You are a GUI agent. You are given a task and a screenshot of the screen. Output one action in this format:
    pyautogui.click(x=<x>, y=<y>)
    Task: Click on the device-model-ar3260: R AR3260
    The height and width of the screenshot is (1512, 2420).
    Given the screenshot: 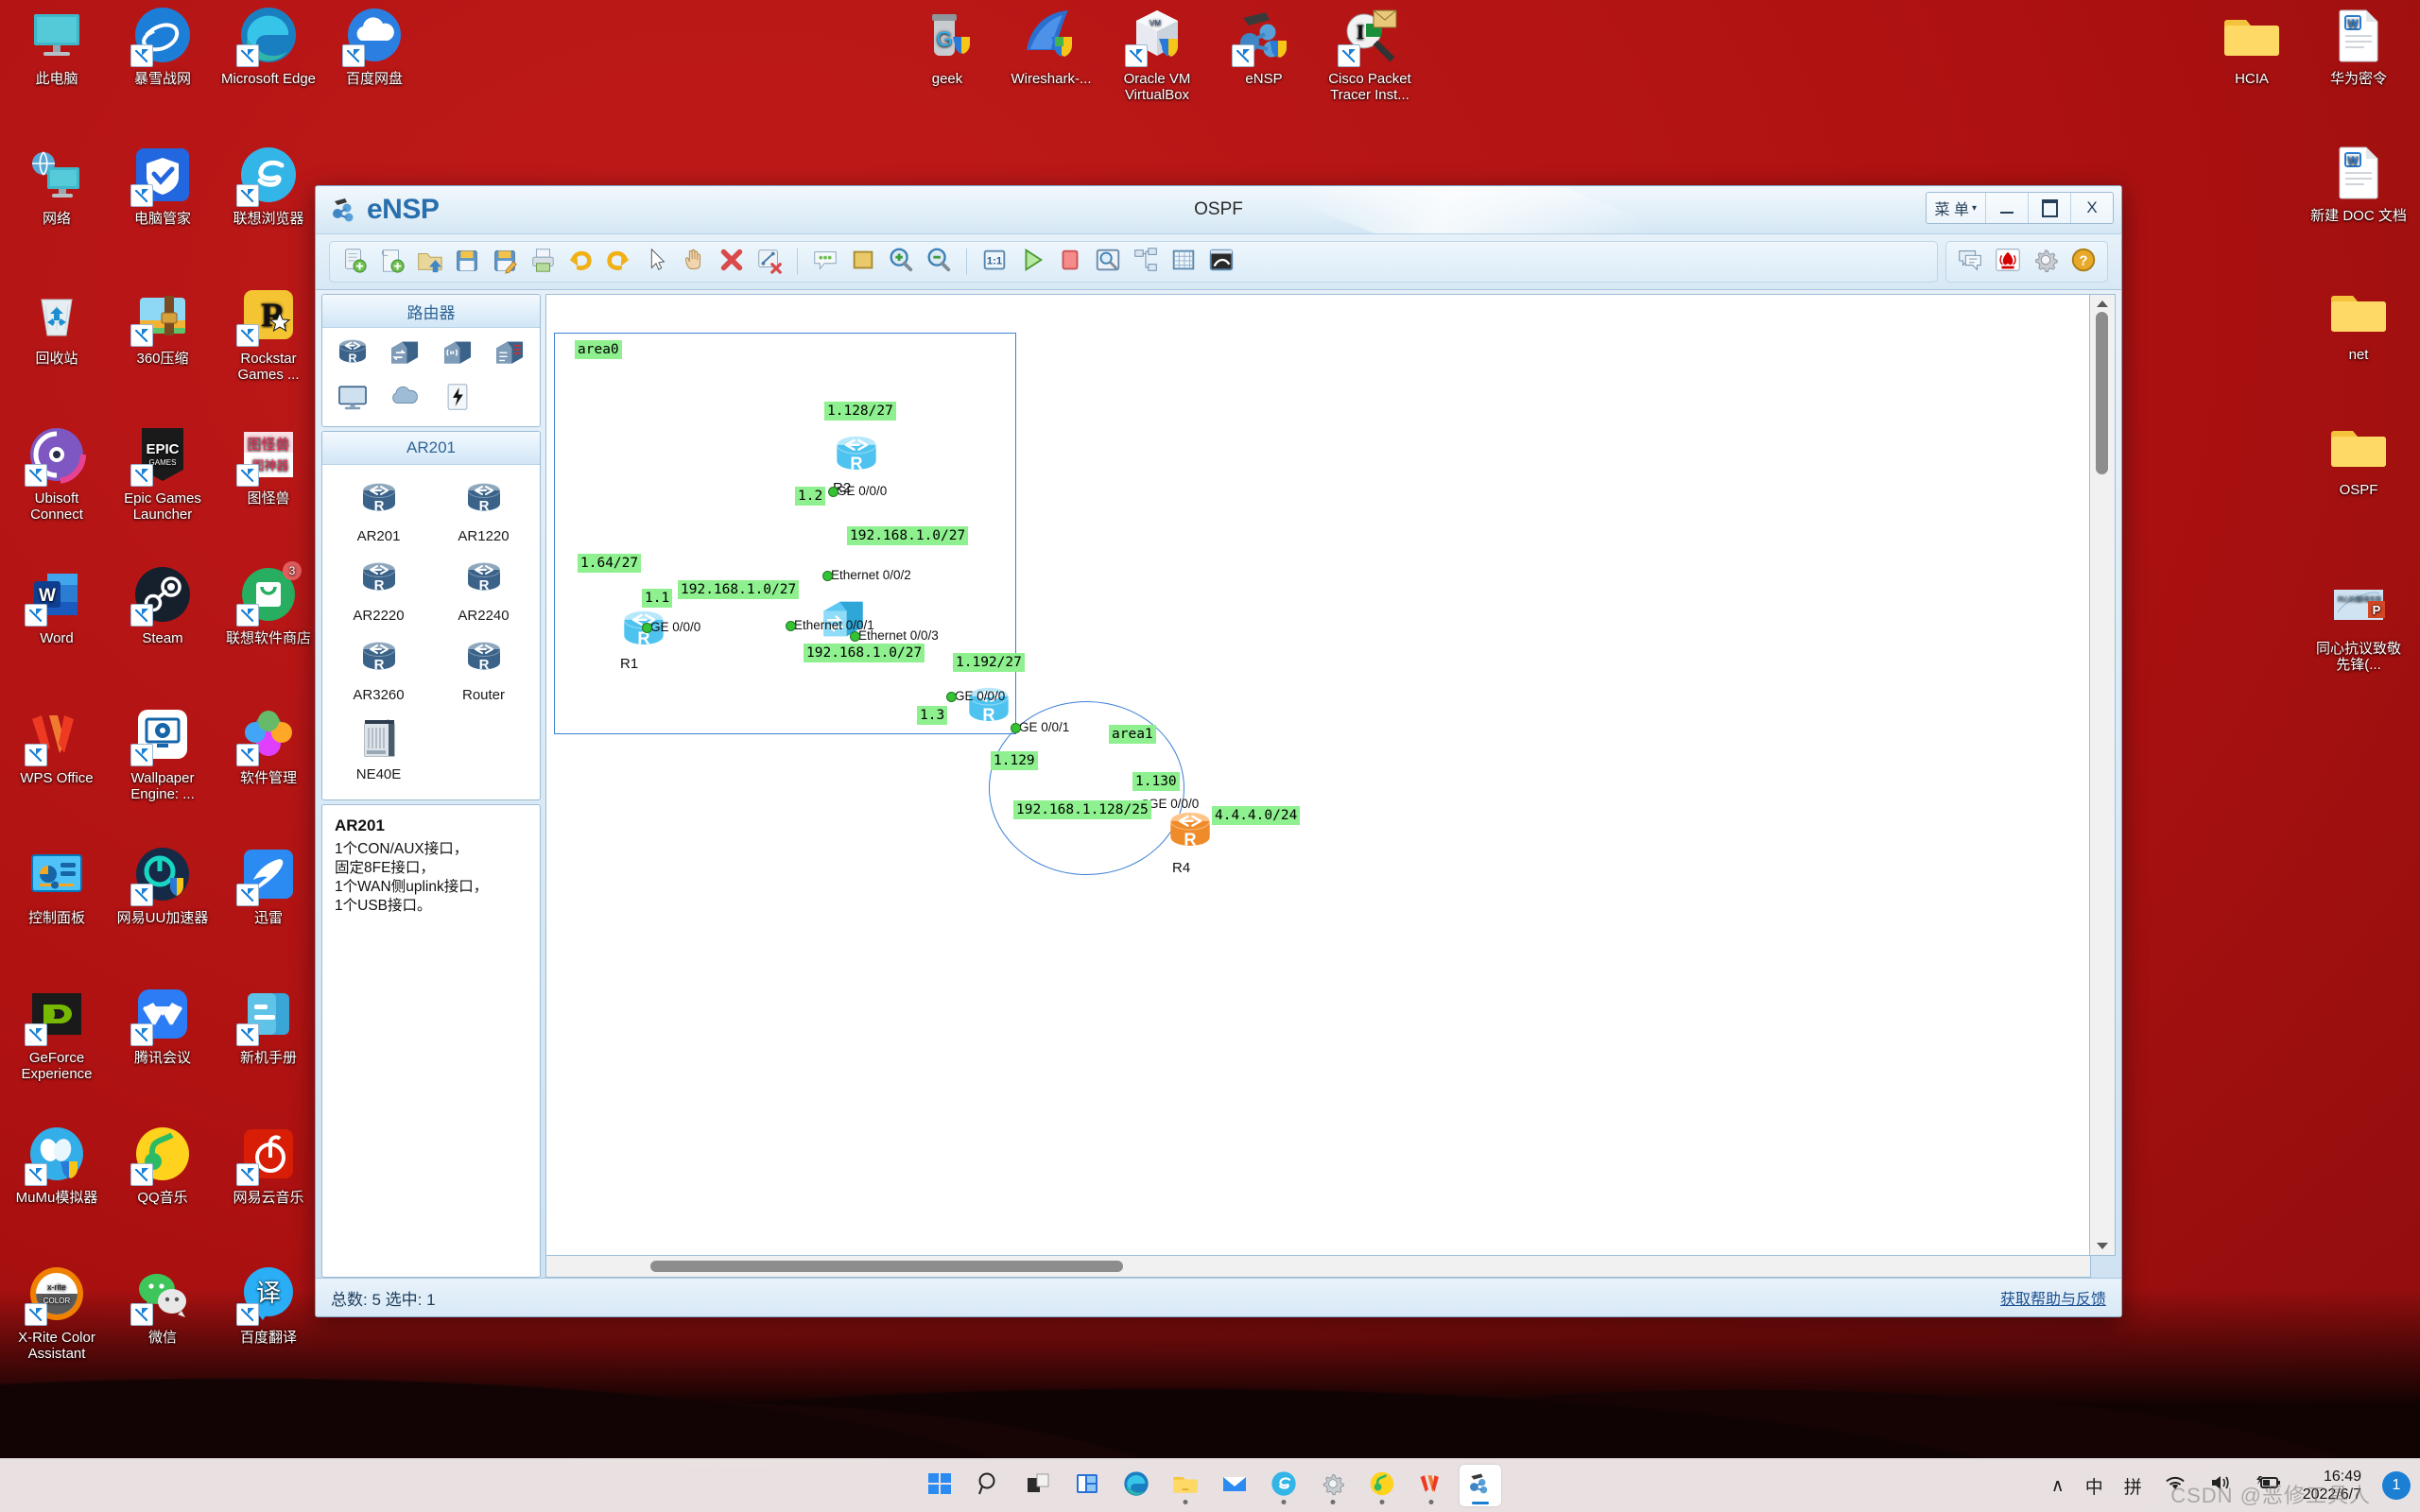 What is the action you would take?
    pyautogui.click(x=378, y=671)
    